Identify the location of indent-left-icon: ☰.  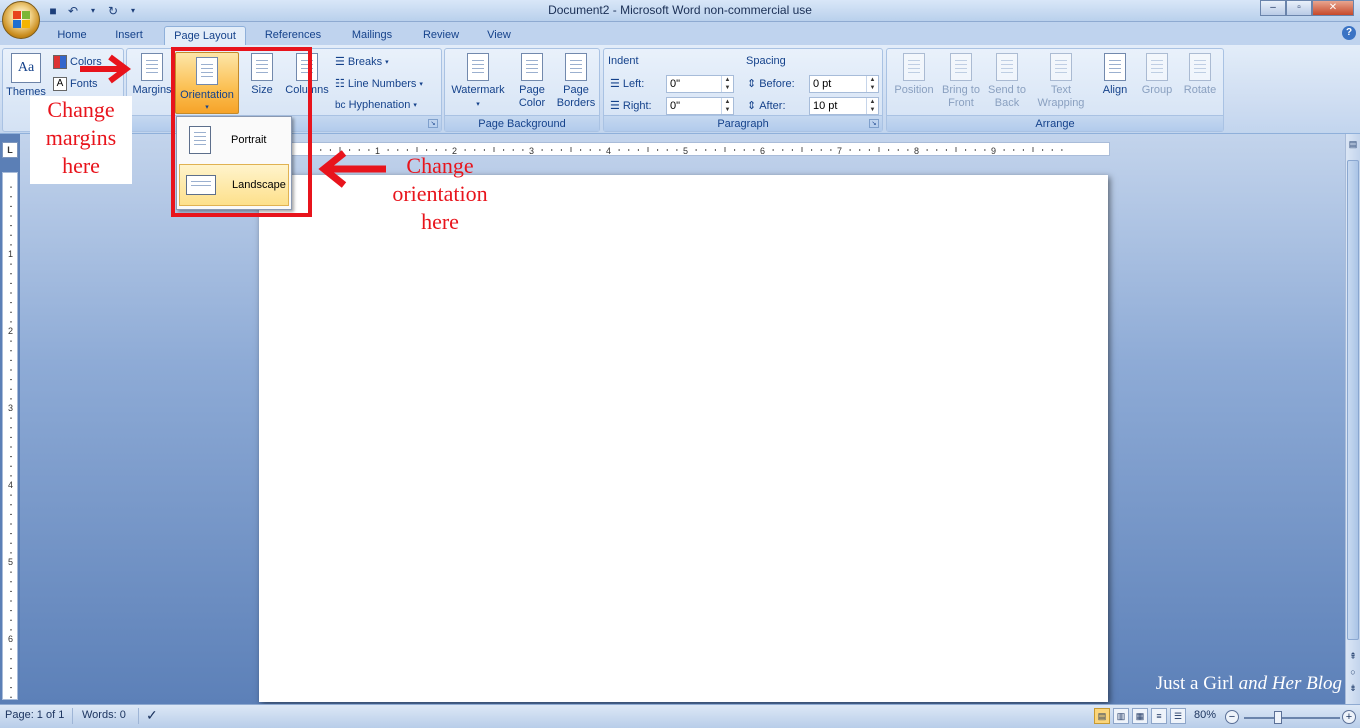
(615, 84).